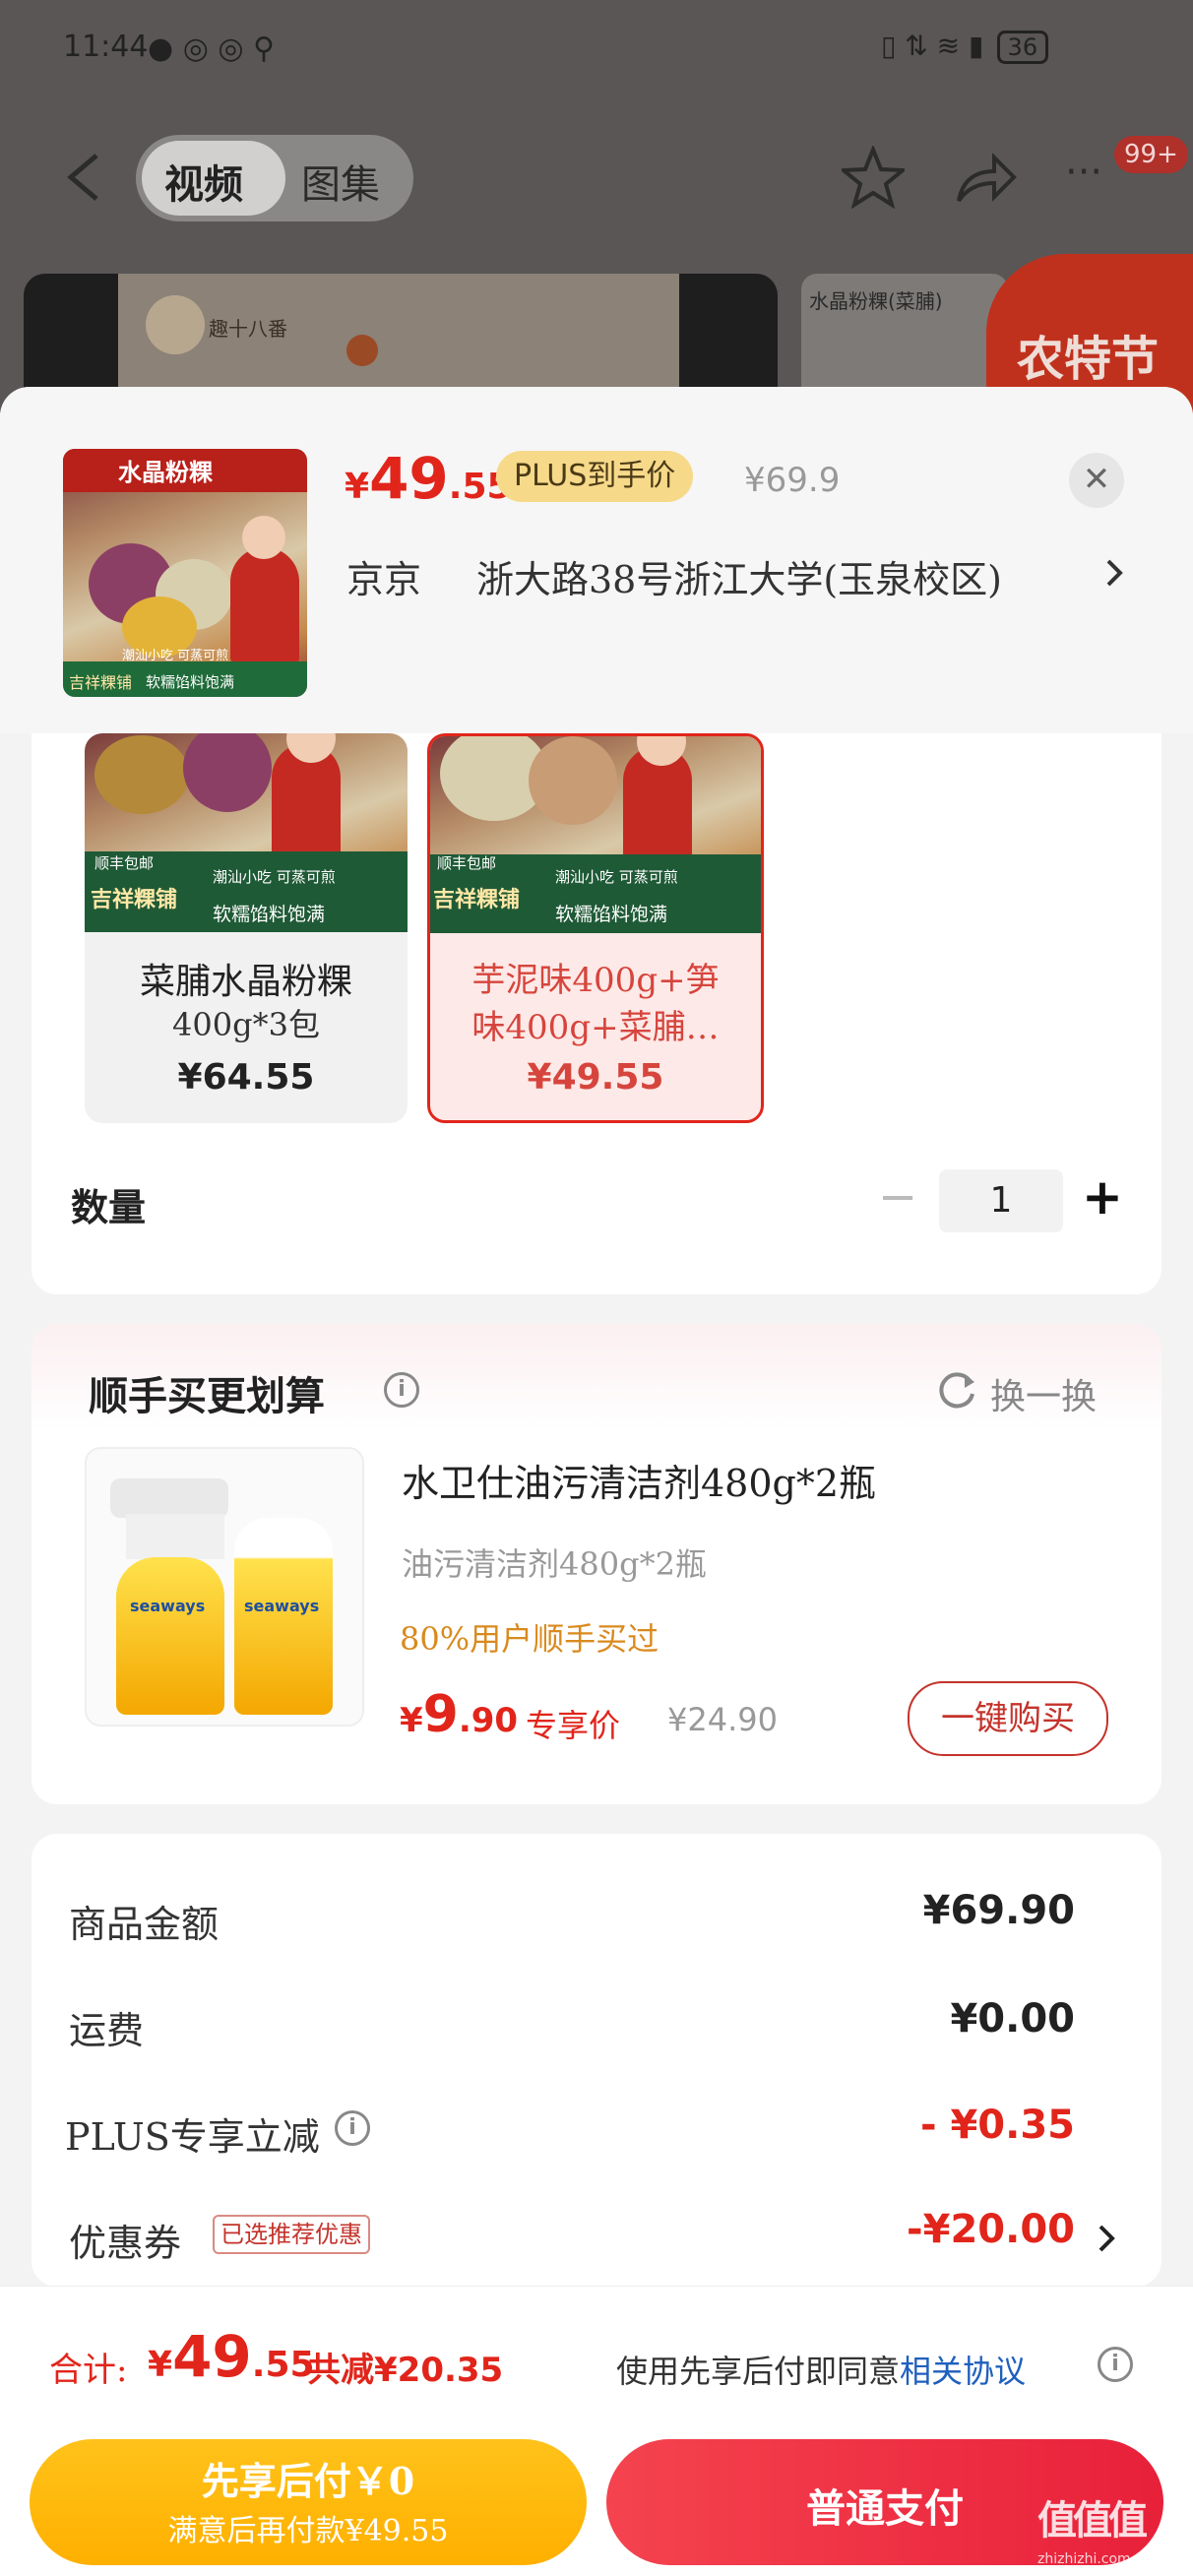 The height and width of the screenshot is (2576, 1193). What do you see at coordinates (175, 324) in the screenshot?
I see `brand-logo` at bounding box center [175, 324].